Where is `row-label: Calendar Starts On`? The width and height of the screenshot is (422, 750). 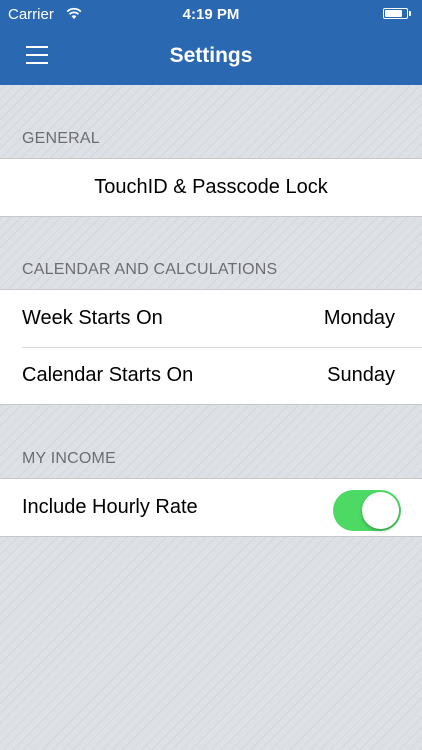 row-label: Calendar Starts On is located at coordinates (108, 375).